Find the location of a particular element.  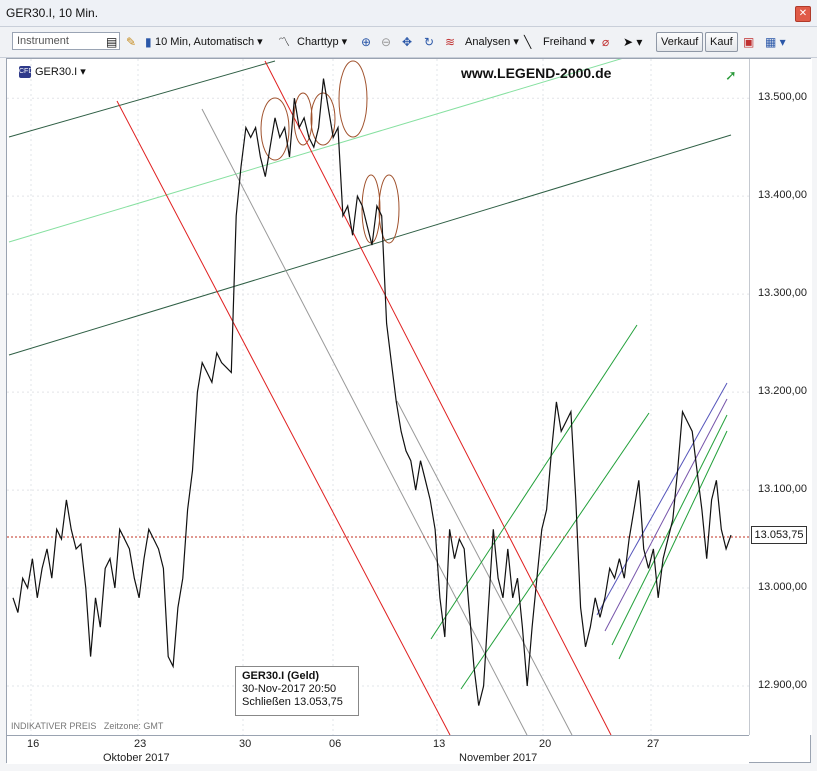

title-bar: GER30.I, 10 Min. ✕ is located at coordinates (408, 13).